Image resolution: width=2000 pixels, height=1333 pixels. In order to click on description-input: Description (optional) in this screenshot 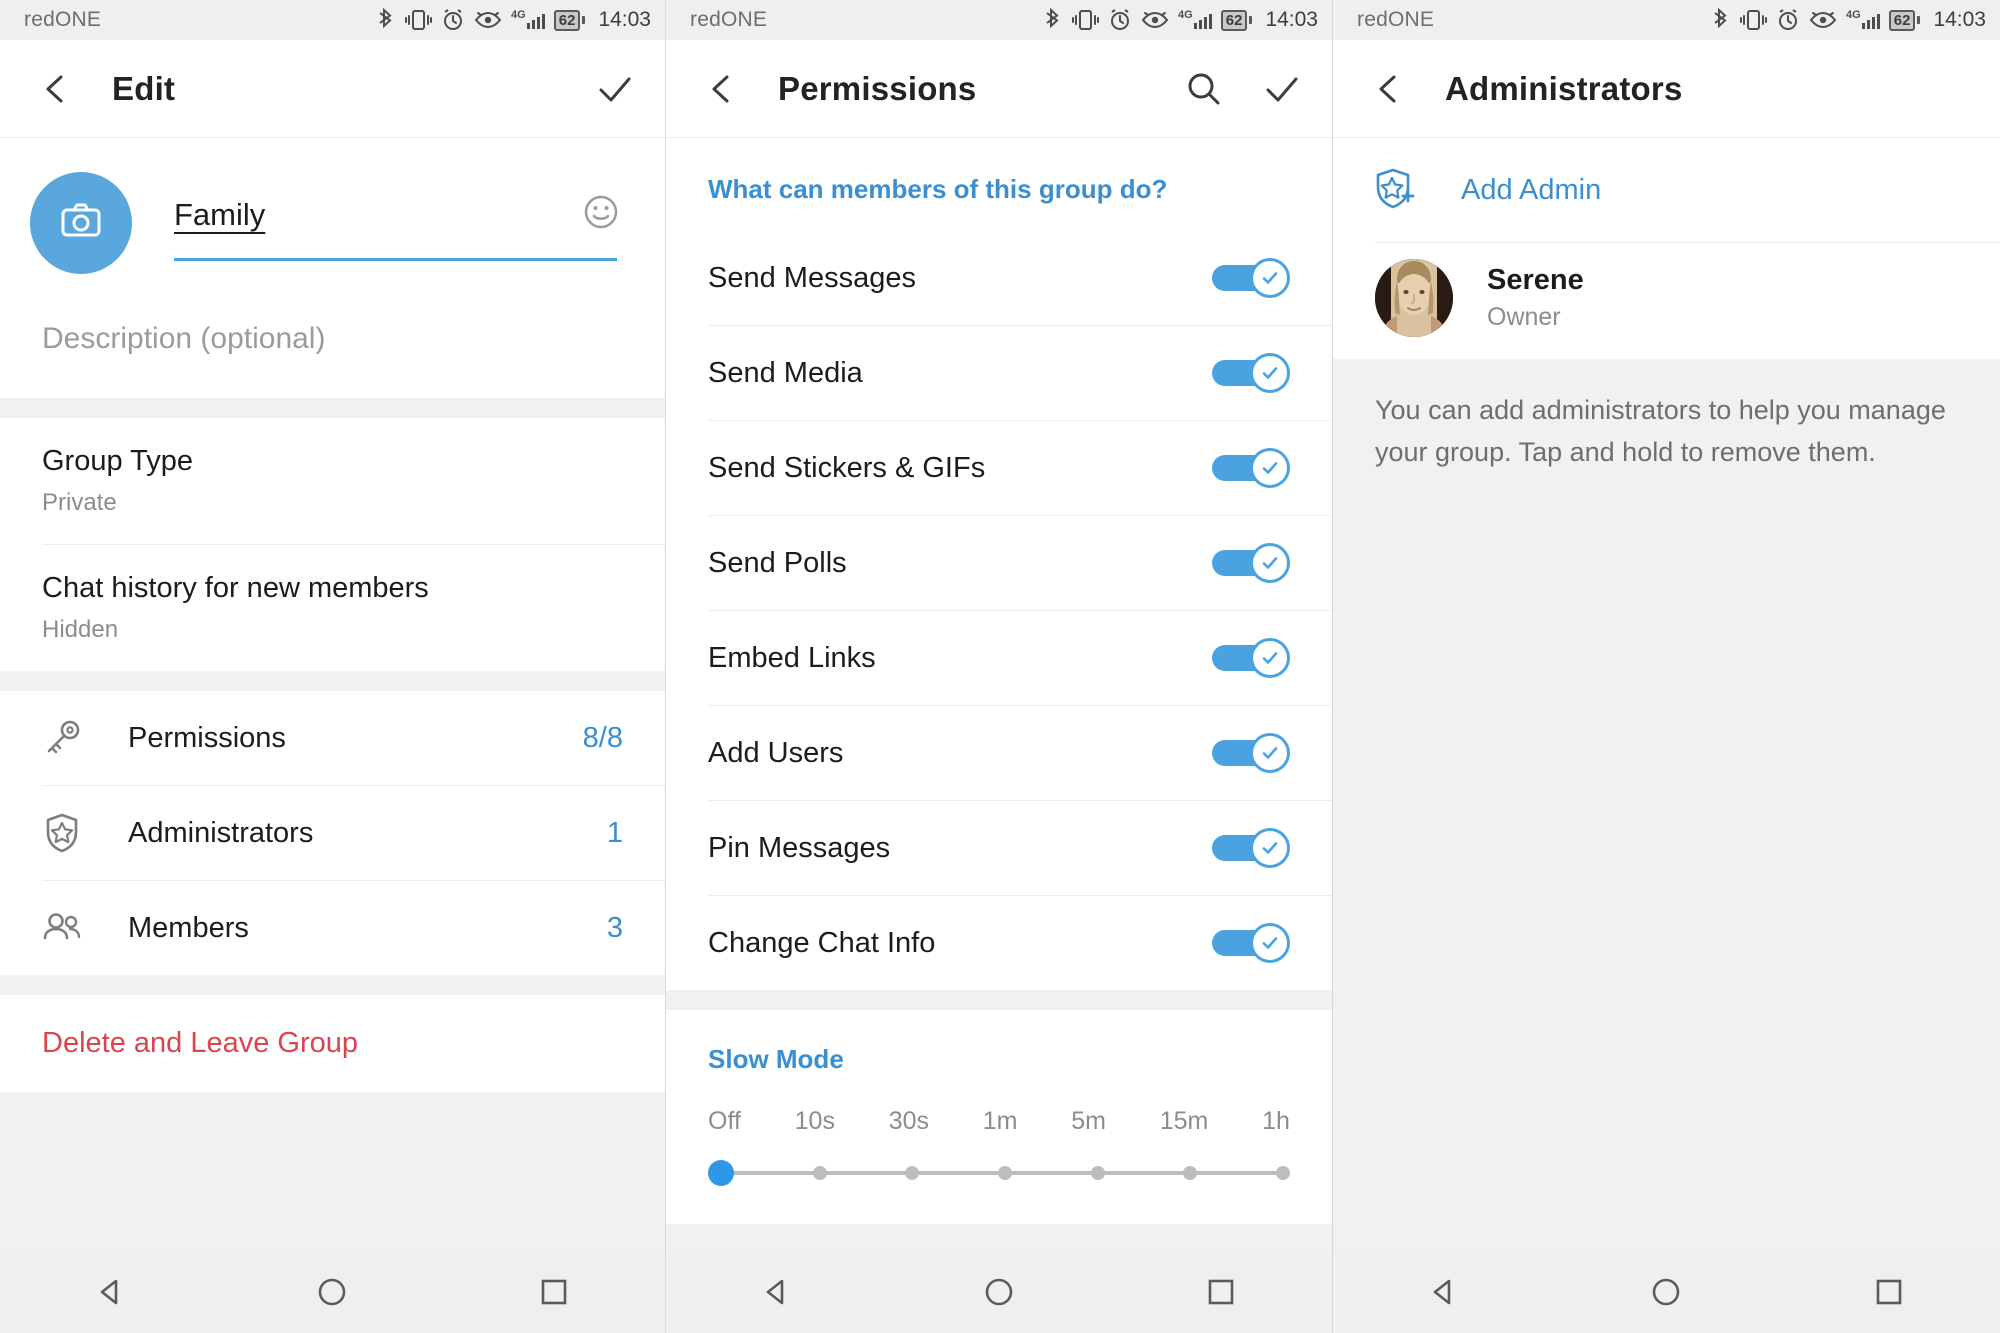, I will do `click(332, 336)`.